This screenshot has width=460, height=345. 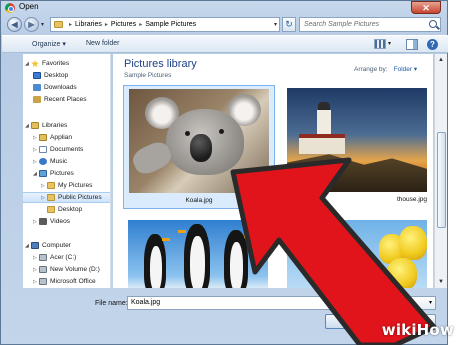 What do you see at coordinates (342, 24) in the screenshot?
I see `search-placeholder: Search Sample Pictures` at bounding box center [342, 24].